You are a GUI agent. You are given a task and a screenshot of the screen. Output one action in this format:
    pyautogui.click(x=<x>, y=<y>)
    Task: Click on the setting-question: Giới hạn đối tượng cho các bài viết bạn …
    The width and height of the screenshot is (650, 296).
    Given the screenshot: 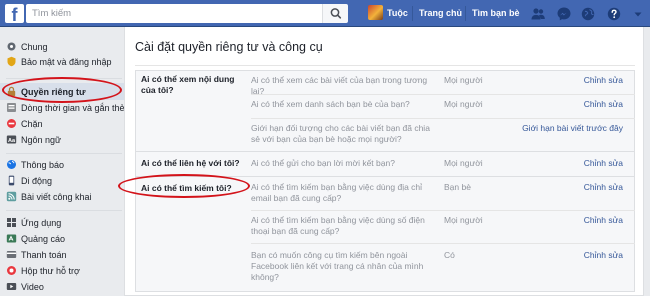 What is the action you would take?
    pyautogui.click(x=340, y=133)
    